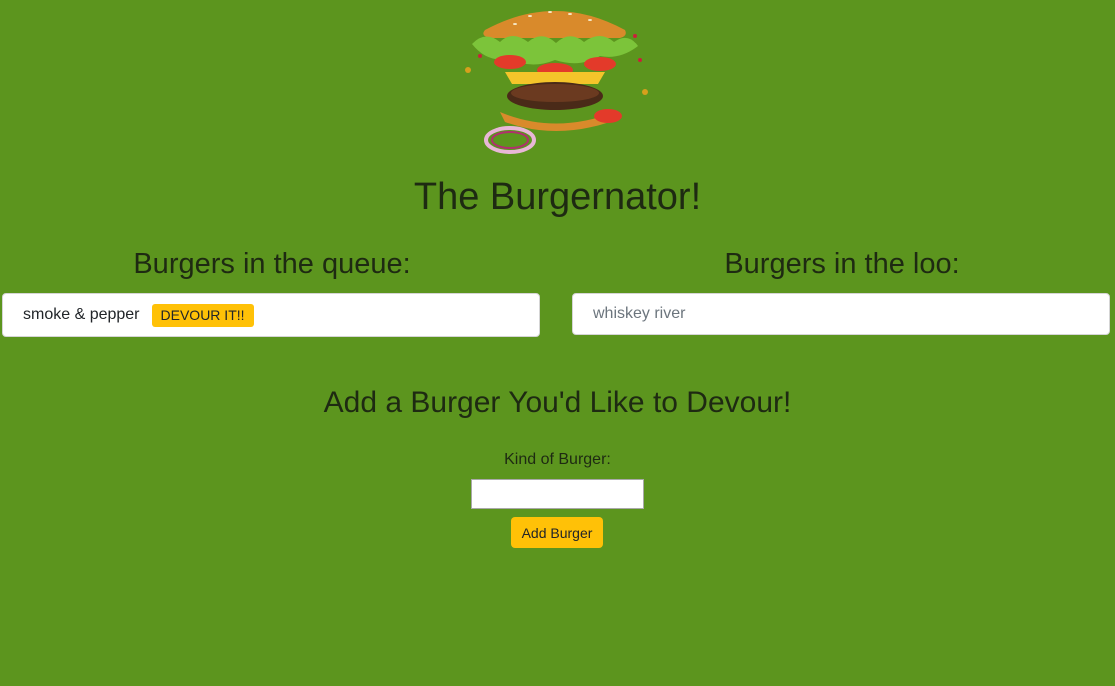 This screenshot has height=686, width=1115. I want to click on burger-kind-label: Kind of Burger:, so click(557, 459).